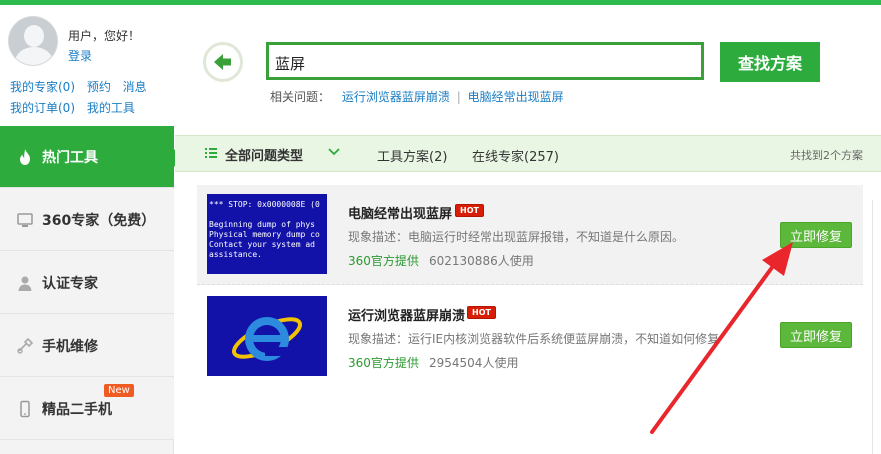 This screenshot has width=881, height=454. What do you see at coordinates (334, 152) in the screenshot?
I see `chevron-down-icon` at bounding box center [334, 152].